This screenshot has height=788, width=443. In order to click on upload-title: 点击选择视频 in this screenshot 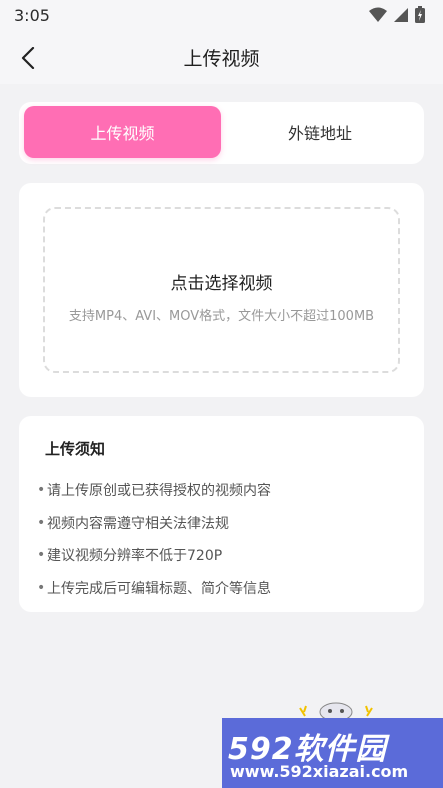, I will do `click(221, 284)`.